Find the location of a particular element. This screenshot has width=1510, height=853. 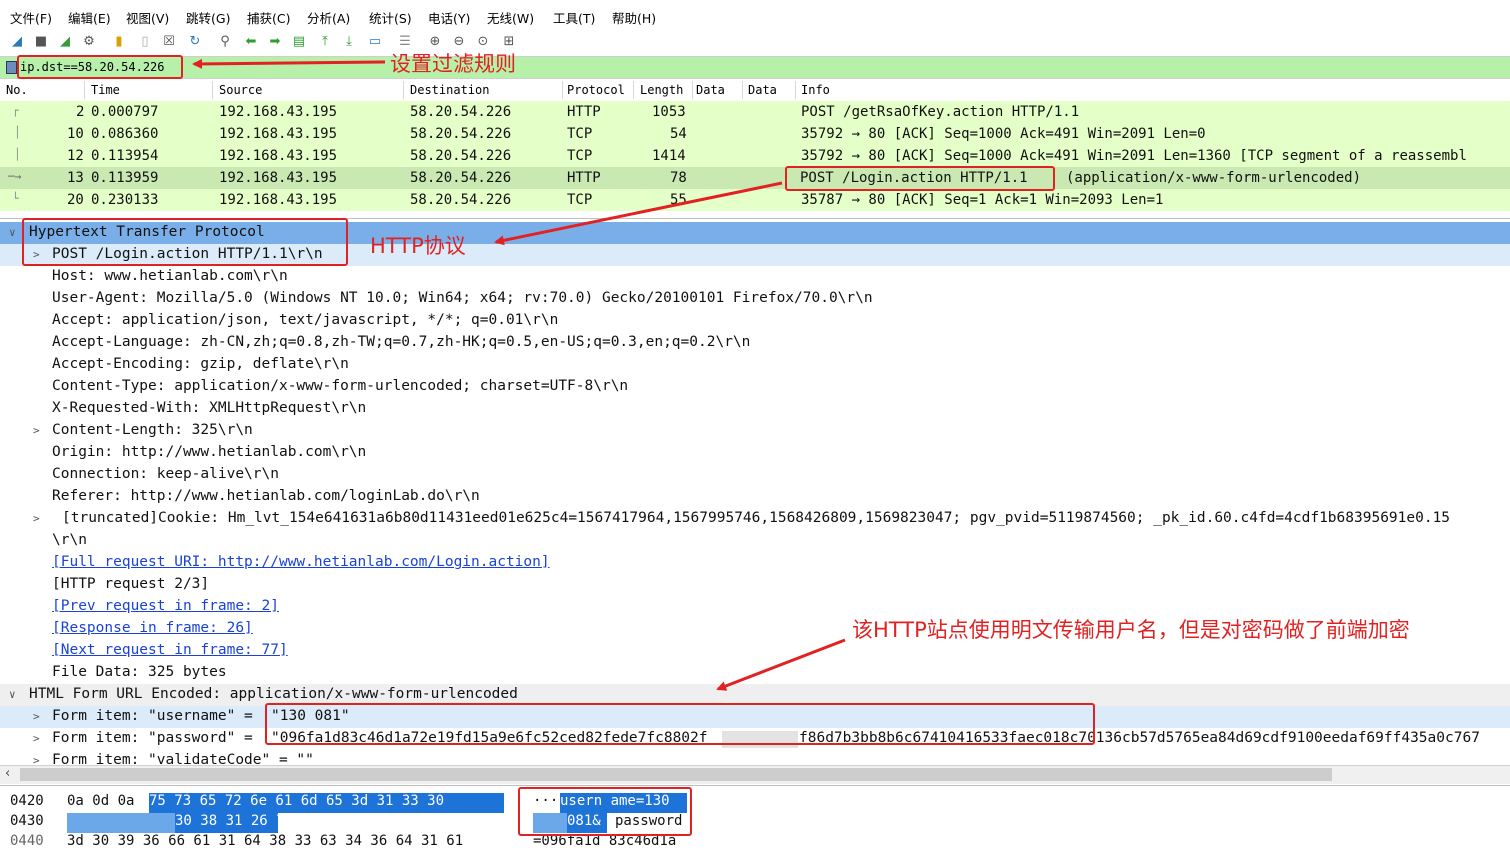

arrow-to-filter is located at coordinates (289, 63).